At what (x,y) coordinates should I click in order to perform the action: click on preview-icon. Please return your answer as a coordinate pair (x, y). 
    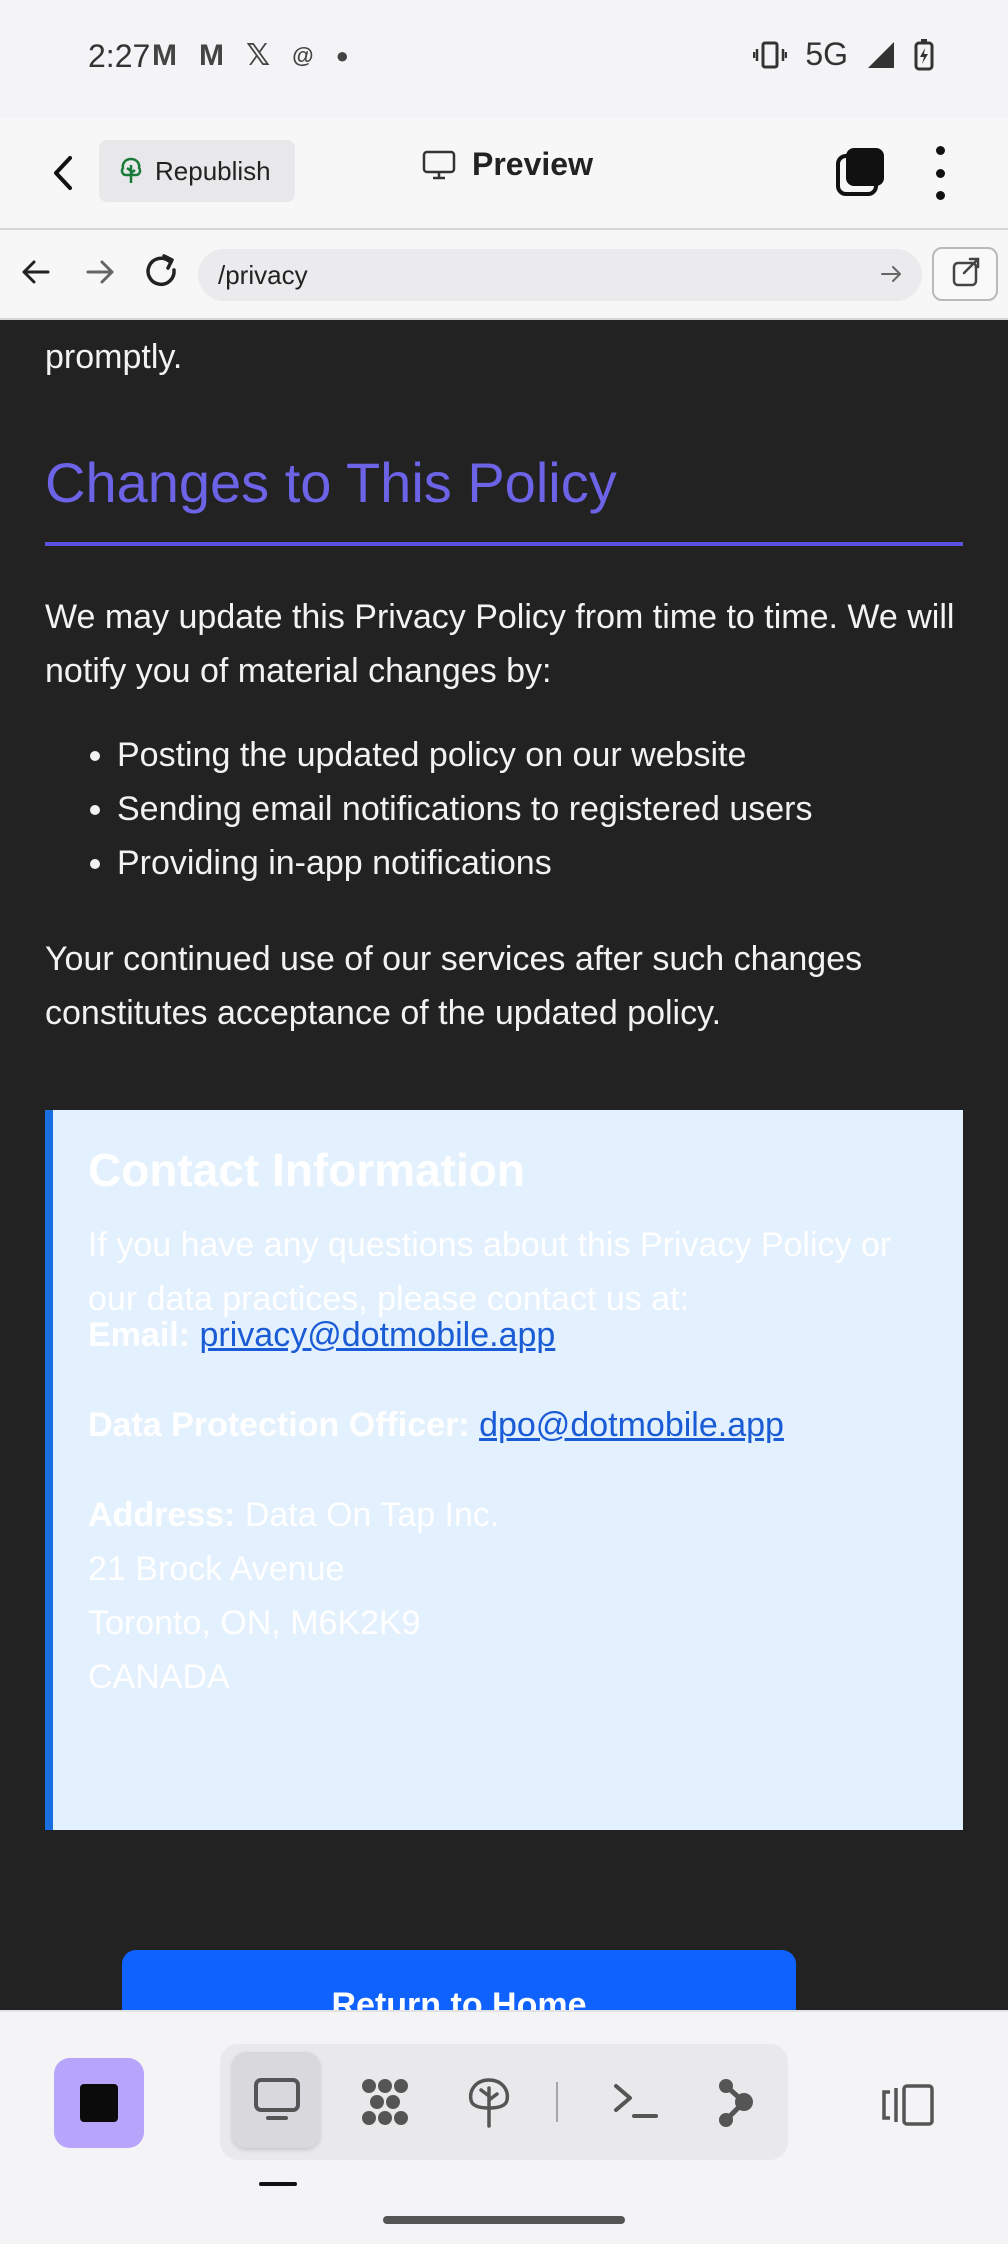
    Looking at the image, I should click on (277, 2099).